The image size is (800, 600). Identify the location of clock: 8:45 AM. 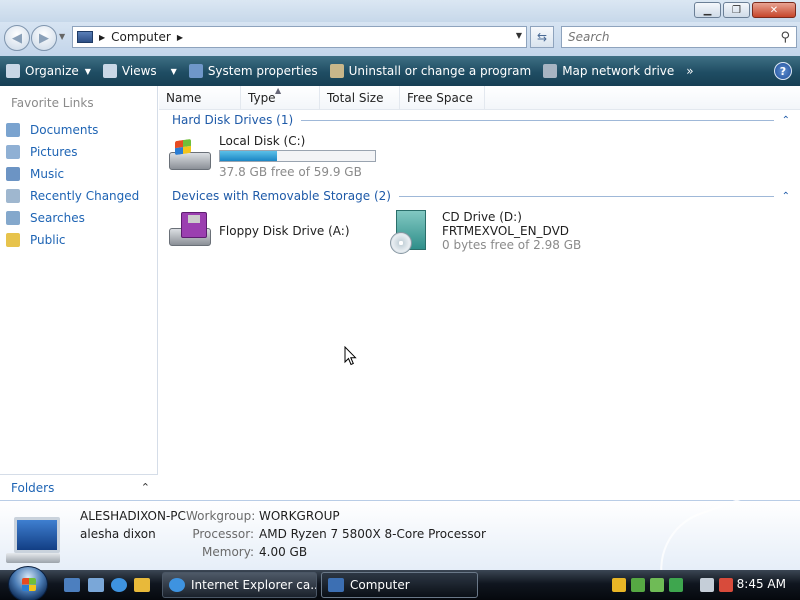
(761, 584).